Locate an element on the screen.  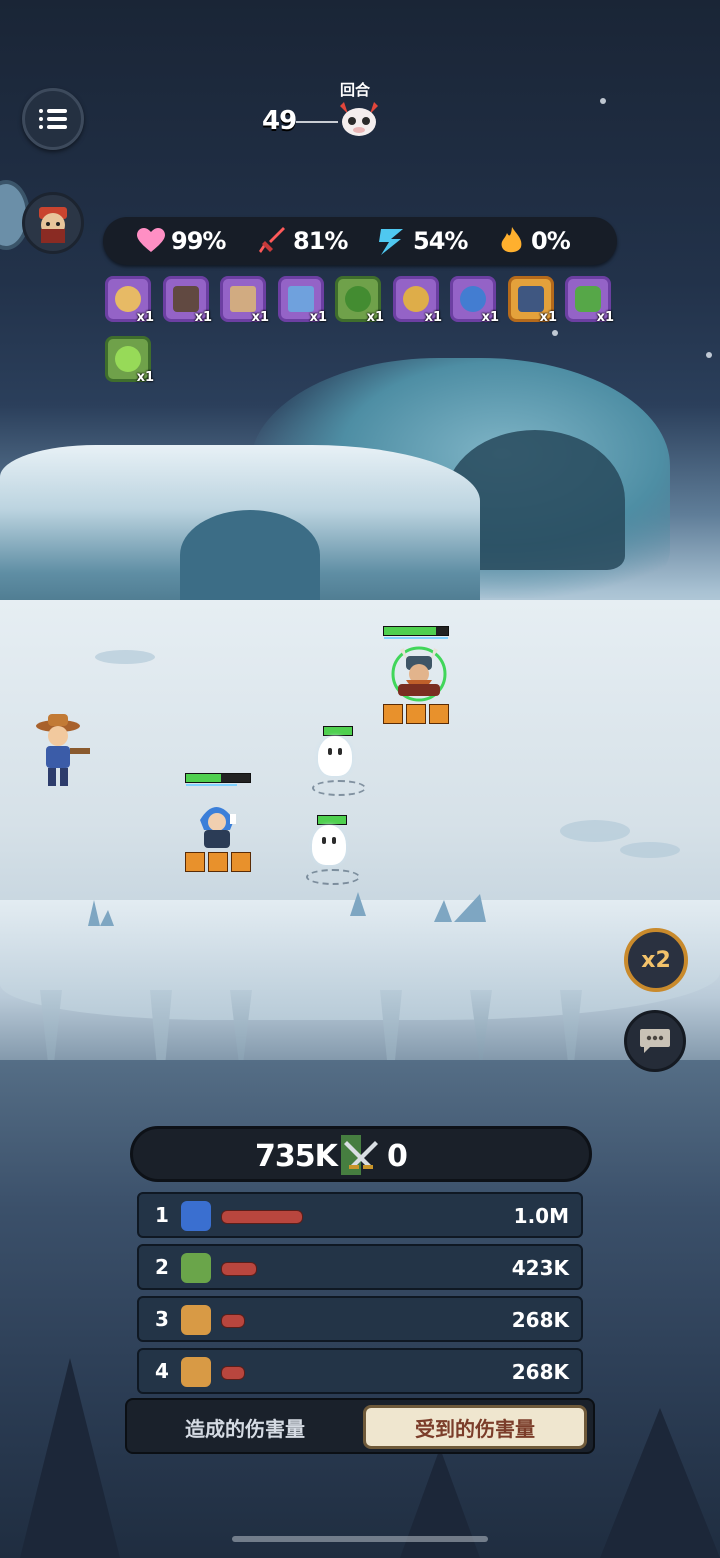
item-axe: x1 is located at coordinates (532, 300).